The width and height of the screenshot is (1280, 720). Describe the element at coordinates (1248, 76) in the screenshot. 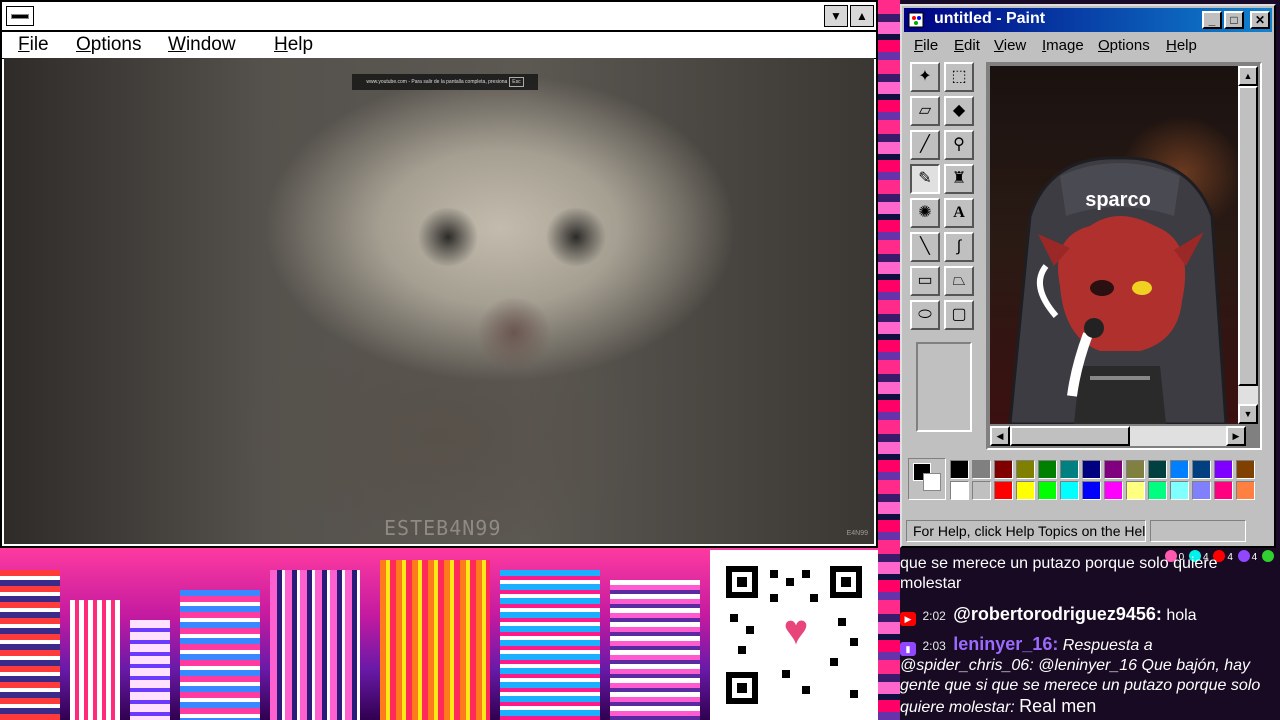

I see `scroll-up-icon: ▲` at that location.